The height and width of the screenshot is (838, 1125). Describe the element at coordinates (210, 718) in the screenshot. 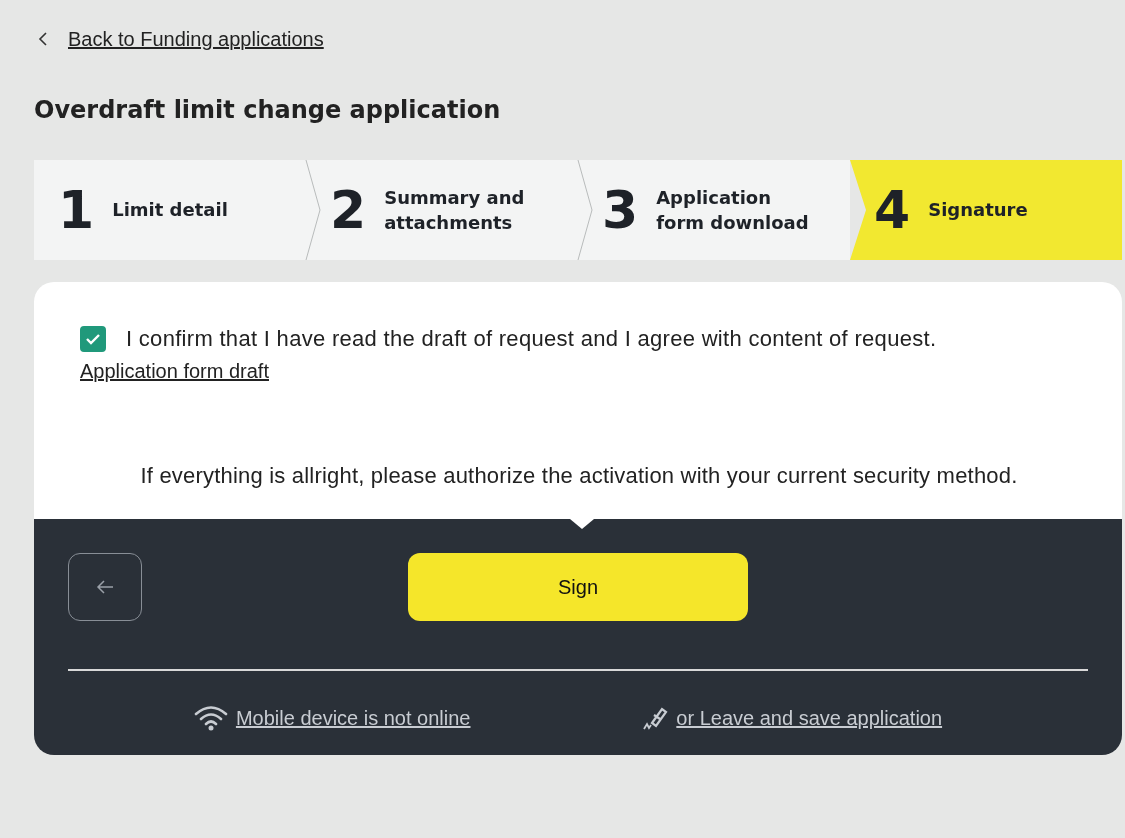

I see `wifi-icon` at that location.